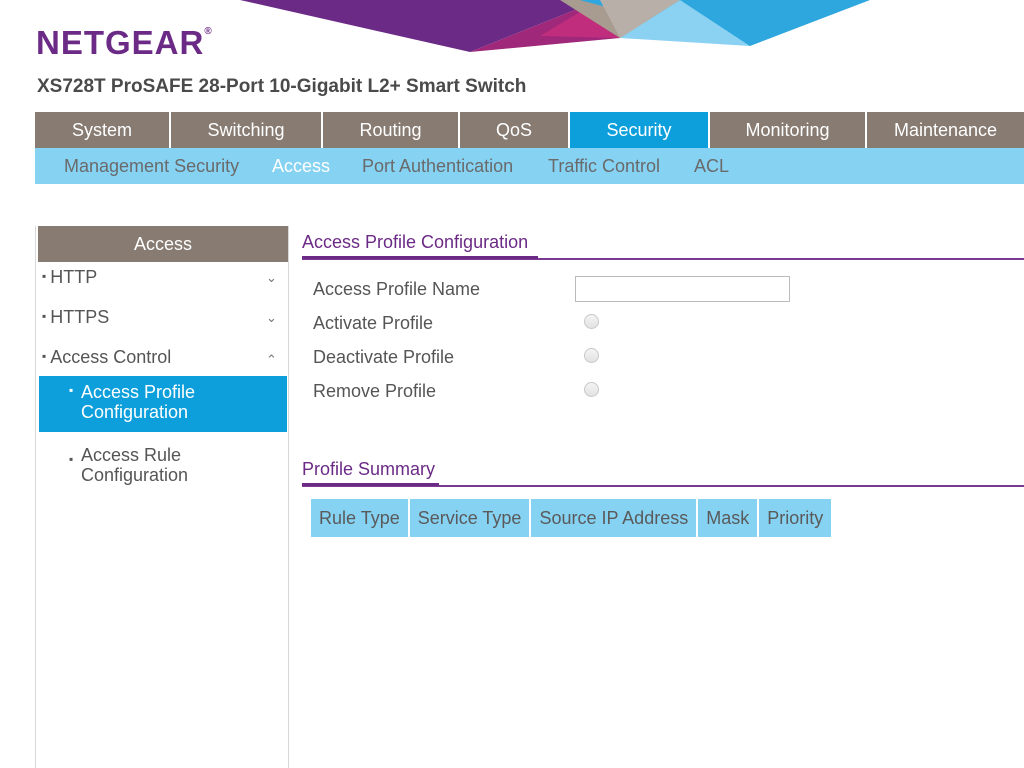 This screenshot has width=1024, height=768. Describe the element at coordinates (163, 244) in the screenshot. I see `sidebar-heading: Access` at that location.